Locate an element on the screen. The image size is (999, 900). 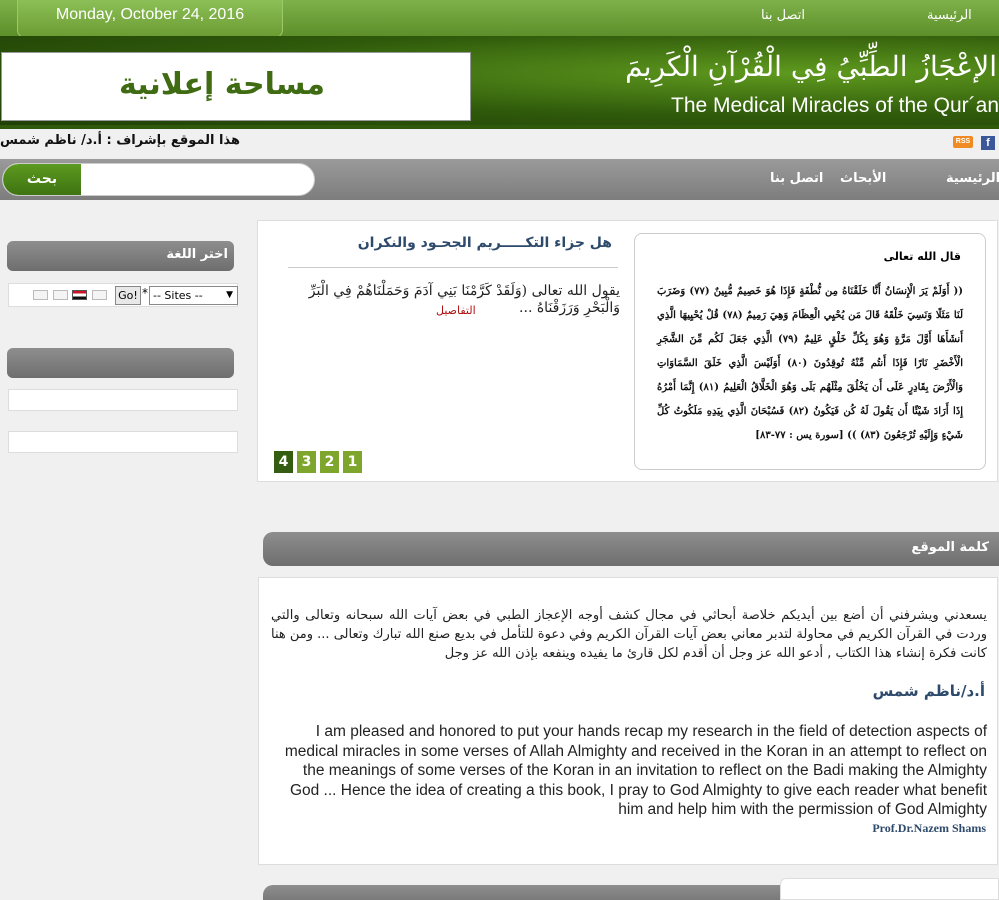
logo-title-english: The Medical Miracles of the Qur´an is located at coordinates (835, 106).